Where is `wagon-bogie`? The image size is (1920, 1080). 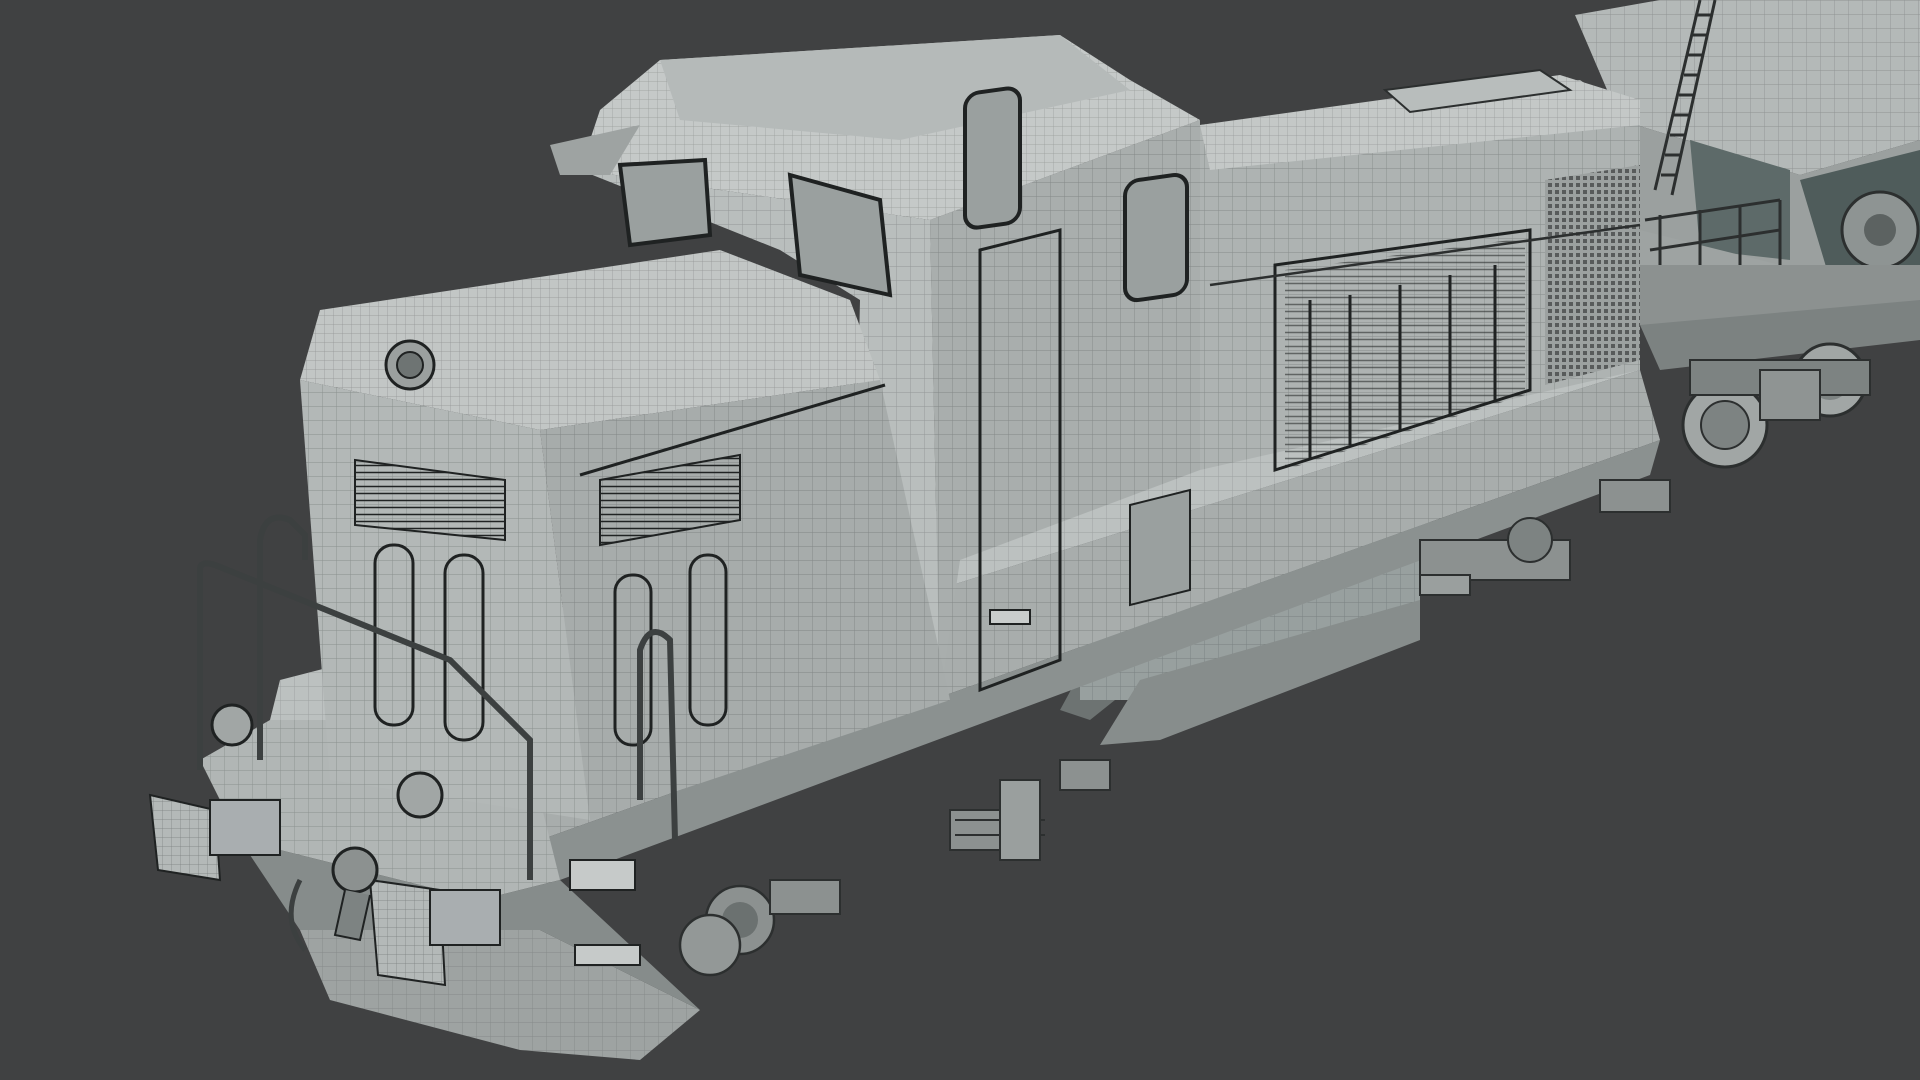 wagon-bogie is located at coordinates (1776, 405).